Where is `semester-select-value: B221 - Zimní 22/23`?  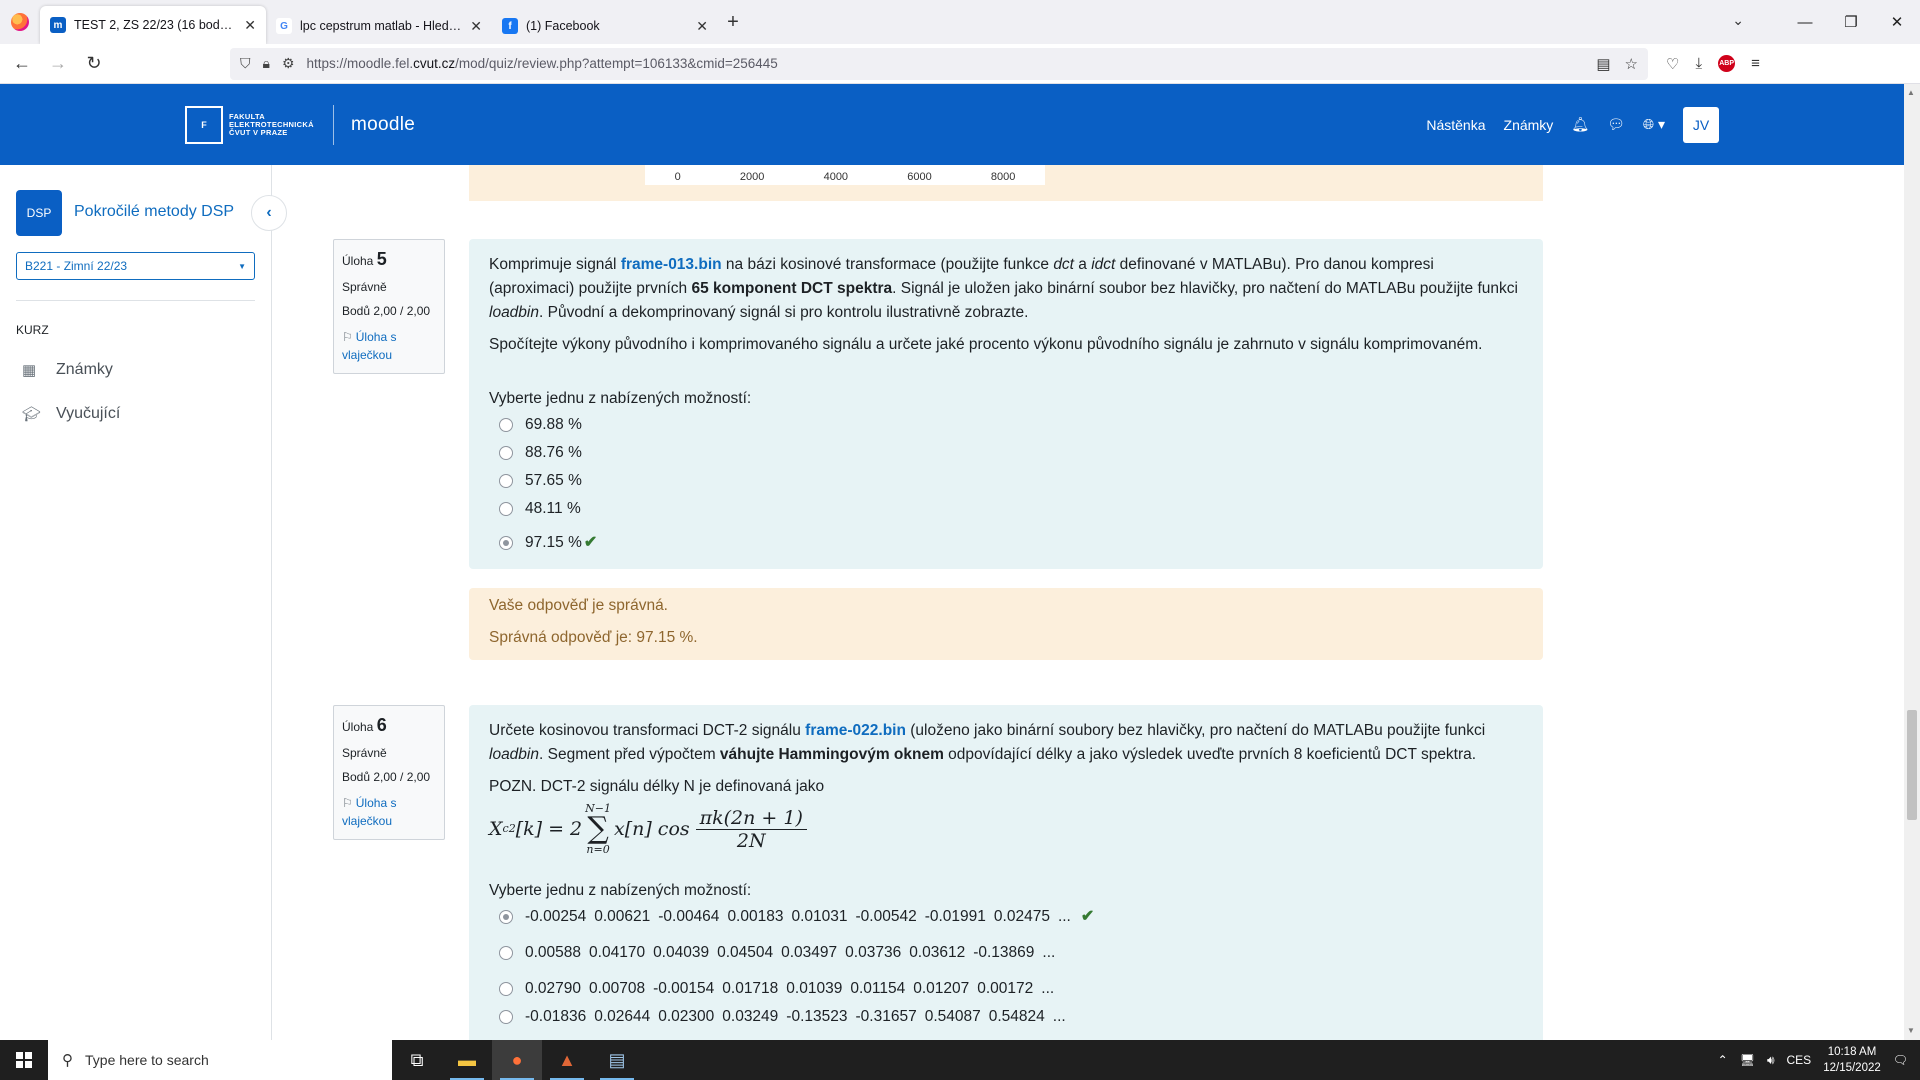
semester-select-value: B221 - Zimní 22/23 is located at coordinates (76, 266).